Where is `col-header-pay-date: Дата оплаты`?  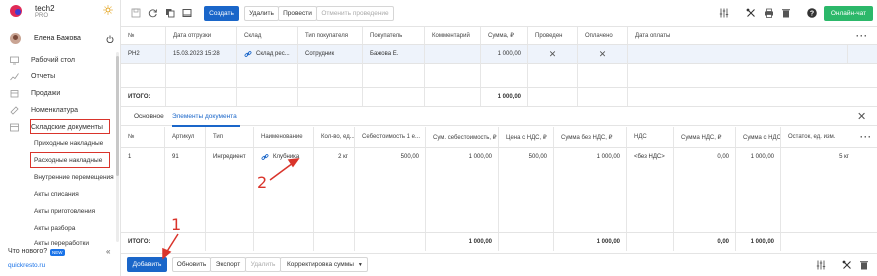
col-header-pay-date: Дата оплаты is located at coordinates (737, 35).